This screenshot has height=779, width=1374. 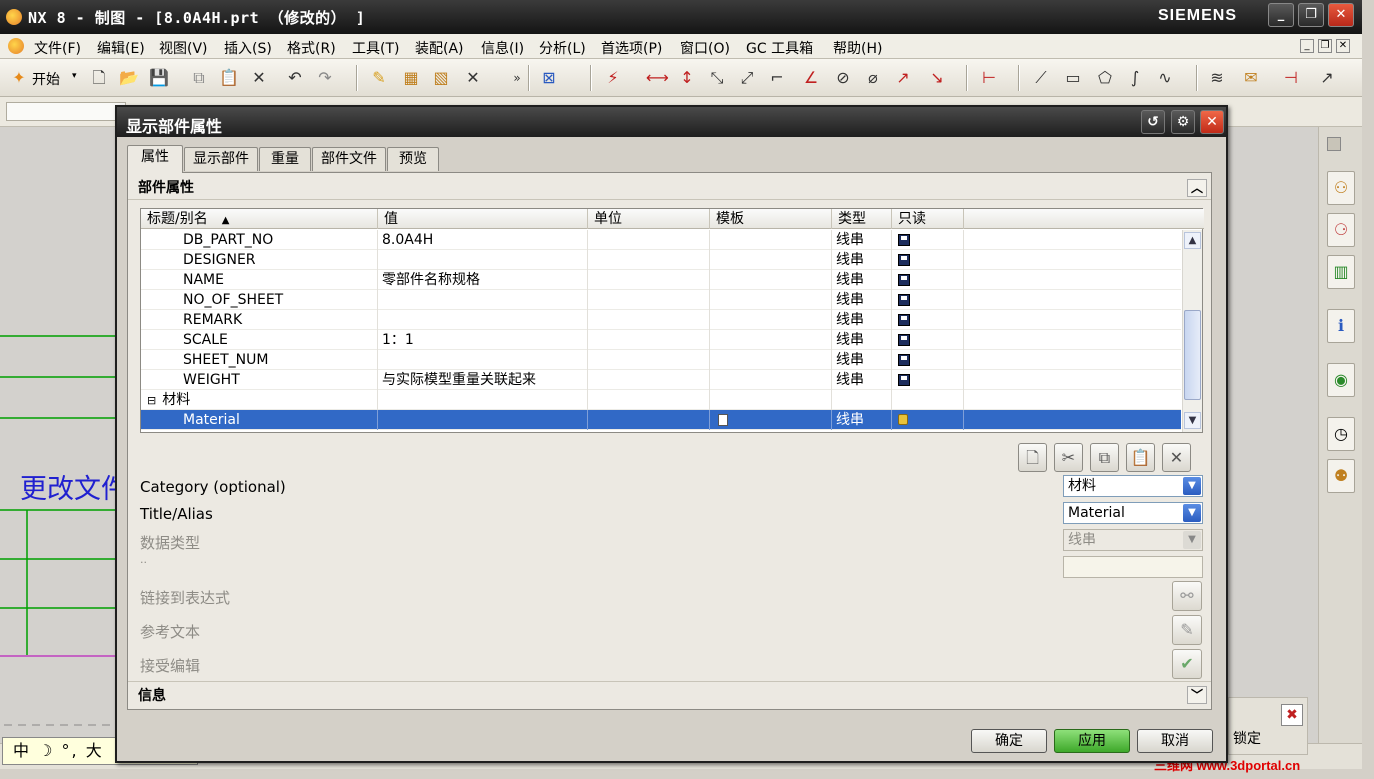 What do you see at coordinates (862, 219) in the screenshot?
I see `col-type: 类型` at bounding box center [862, 219].